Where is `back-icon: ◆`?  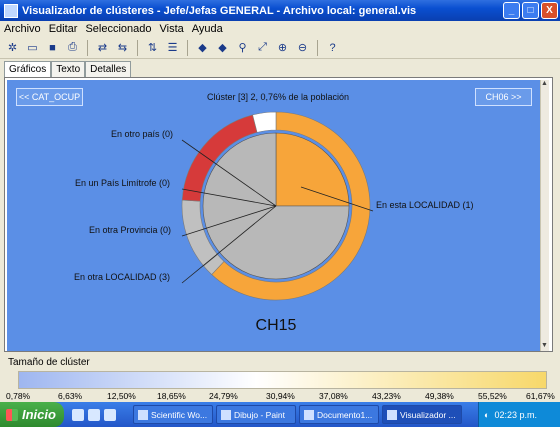
back-icon: ◆ is located at coordinates (202, 47).